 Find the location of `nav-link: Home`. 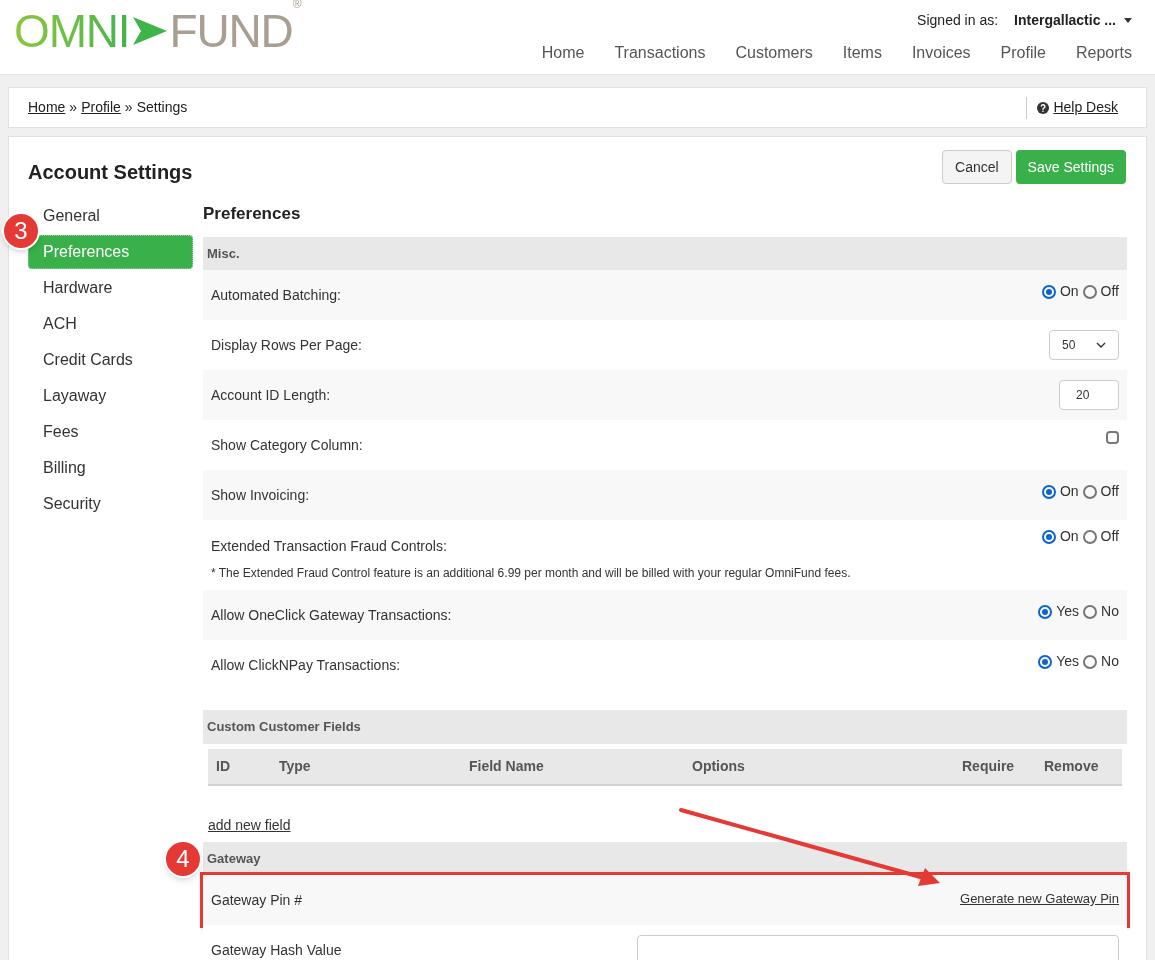

nav-link: Home is located at coordinates (563, 53).